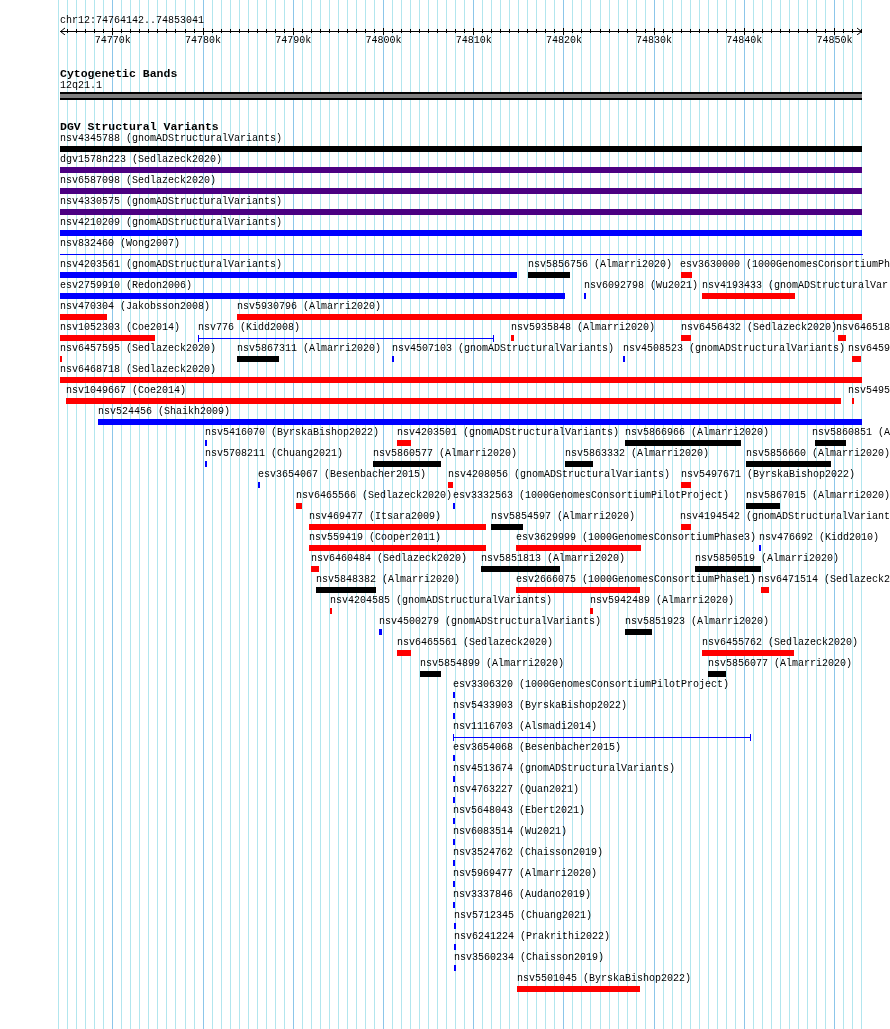 The height and width of the screenshot is (1029, 890). Describe the element at coordinates (869, 390) in the screenshot. I see `variant-label: nsv5495` at that location.